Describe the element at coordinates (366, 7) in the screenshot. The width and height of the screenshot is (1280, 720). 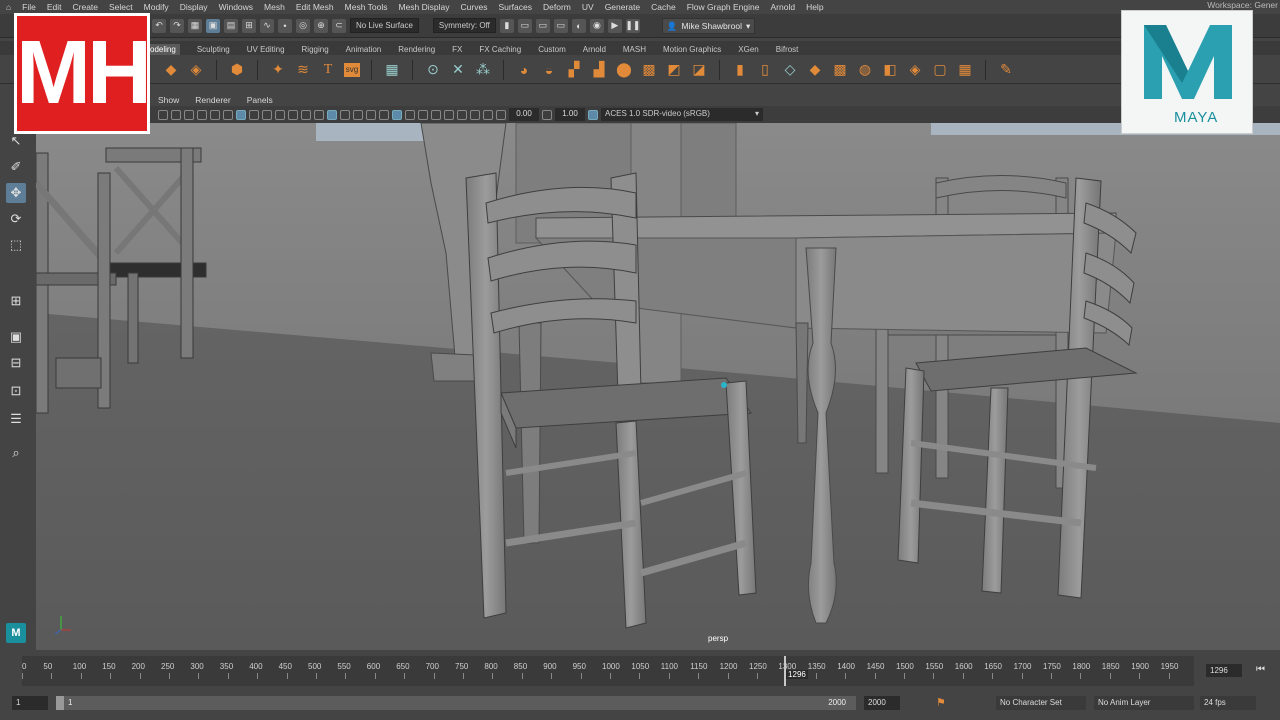
I see `menu-mesh-tools: Mesh Tools` at that location.